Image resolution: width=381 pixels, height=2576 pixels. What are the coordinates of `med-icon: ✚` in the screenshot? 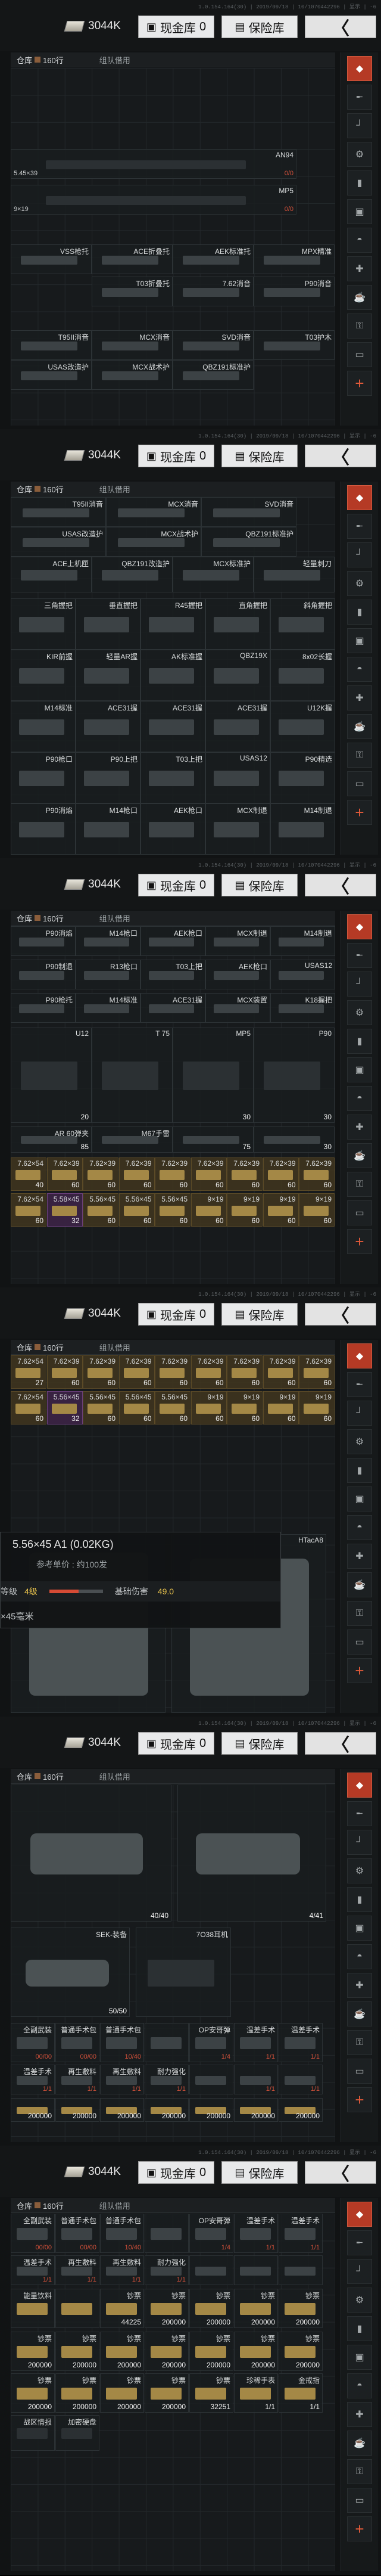 It's located at (360, 697).